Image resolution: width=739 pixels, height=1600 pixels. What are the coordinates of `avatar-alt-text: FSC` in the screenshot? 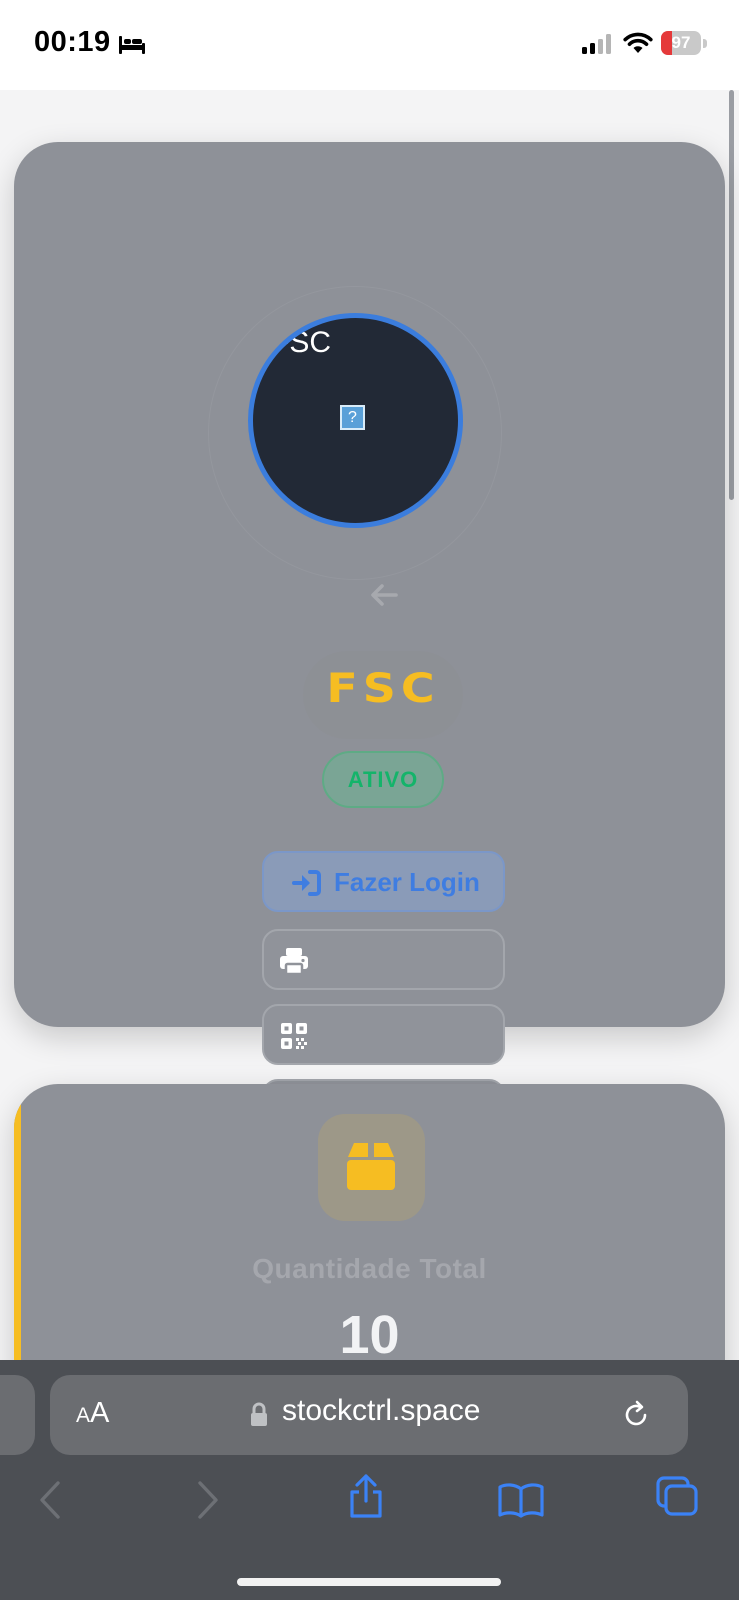 It's located at (301, 342).